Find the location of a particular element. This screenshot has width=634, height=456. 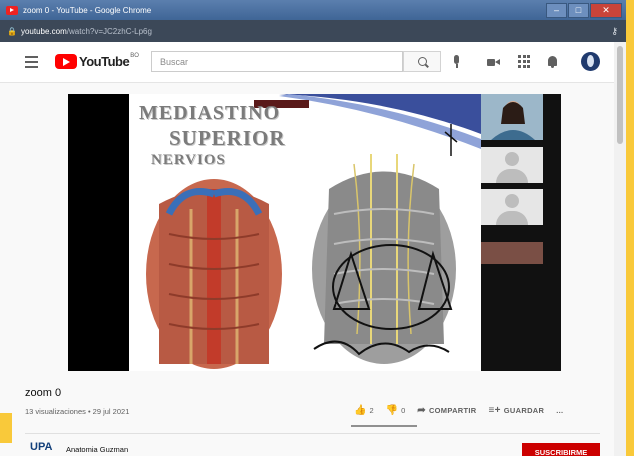

window-titlebar: zoom 0 - YouTube - Google Chrome – □ ✕ is located at coordinates (313, 10).